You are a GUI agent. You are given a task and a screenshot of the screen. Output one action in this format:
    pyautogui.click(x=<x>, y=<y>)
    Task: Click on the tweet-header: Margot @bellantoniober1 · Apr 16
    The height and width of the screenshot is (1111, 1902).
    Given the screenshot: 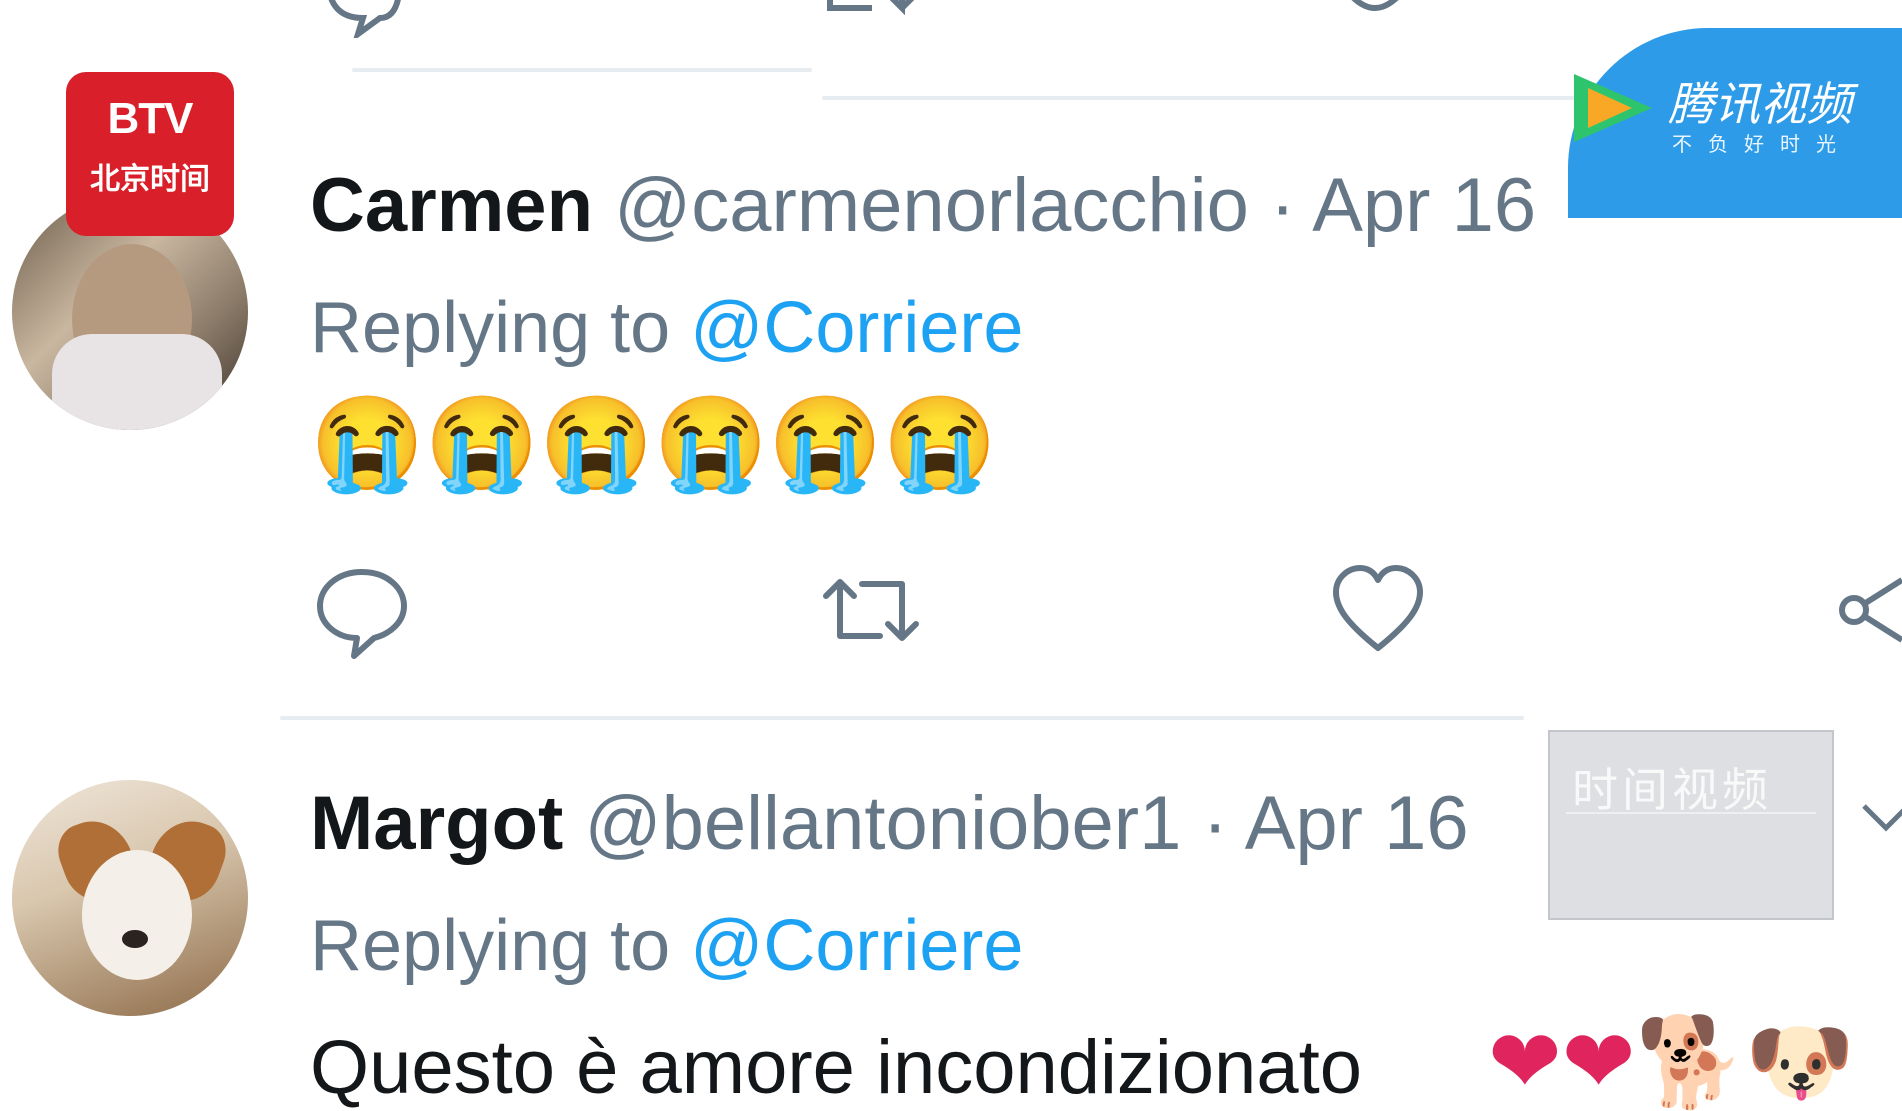 What is the action you would take?
    pyautogui.click(x=889, y=824)
    